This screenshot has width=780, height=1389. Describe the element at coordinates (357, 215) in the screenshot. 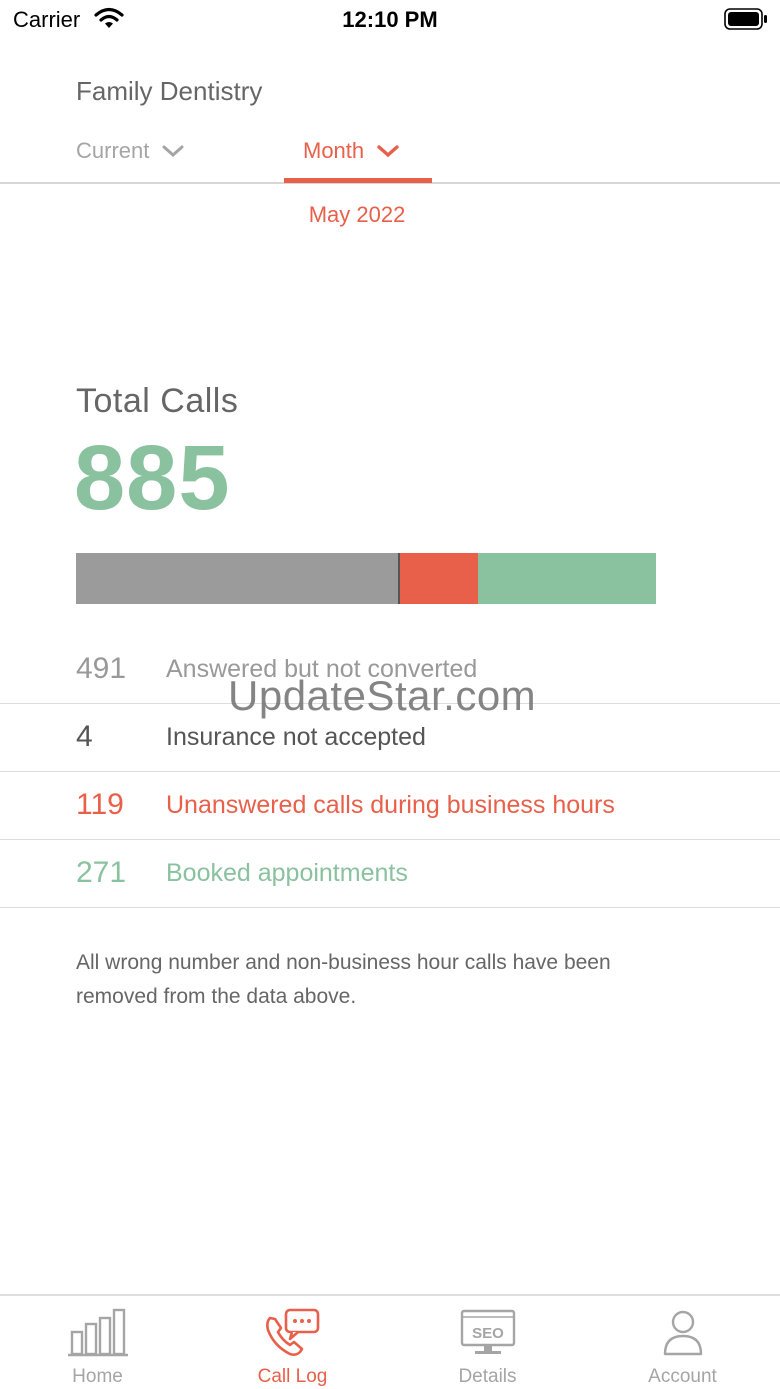

I see `selected-period: May 2022` at that location.